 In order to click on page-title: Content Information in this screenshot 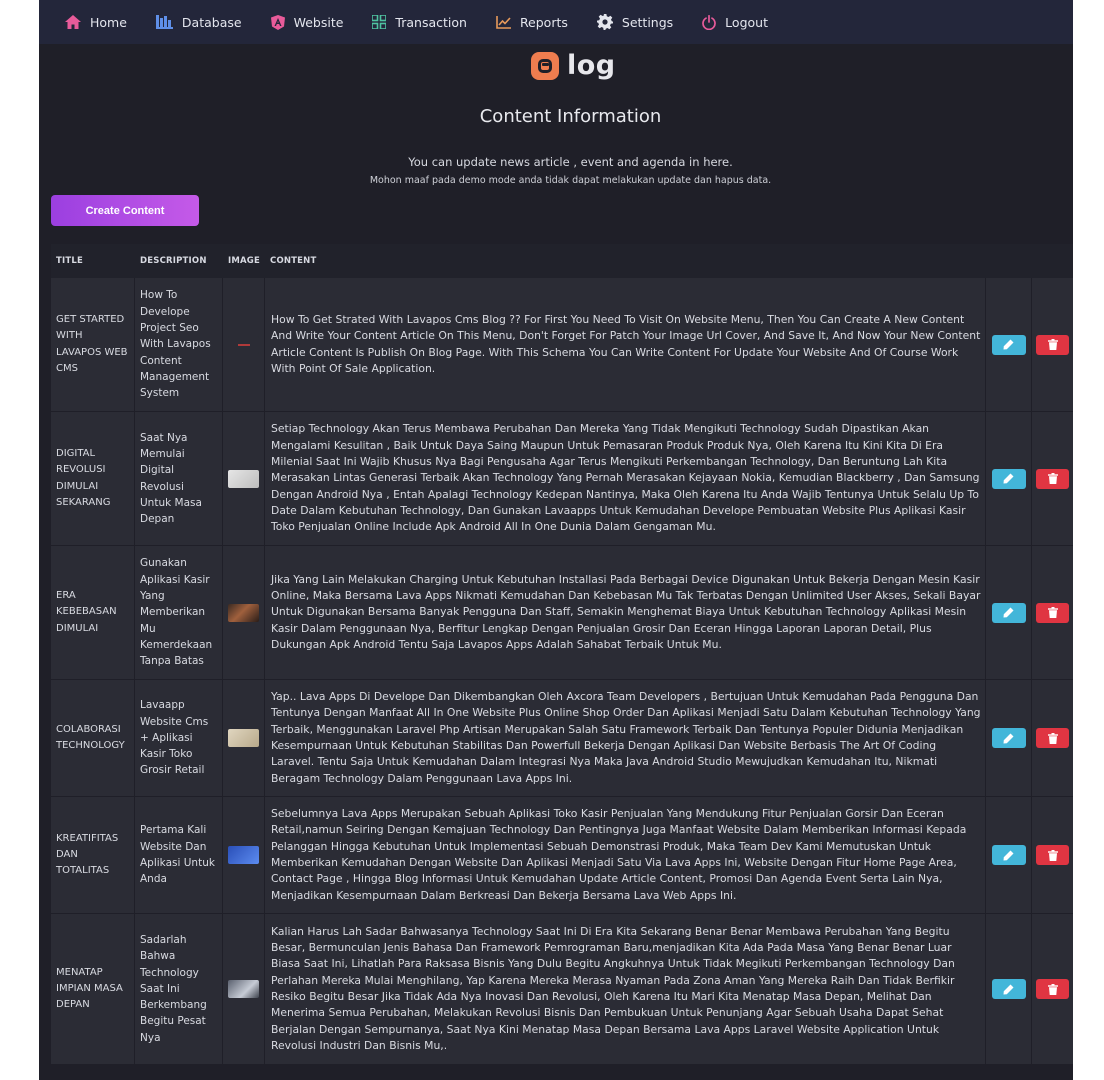, I will do `click(570, 116)`.